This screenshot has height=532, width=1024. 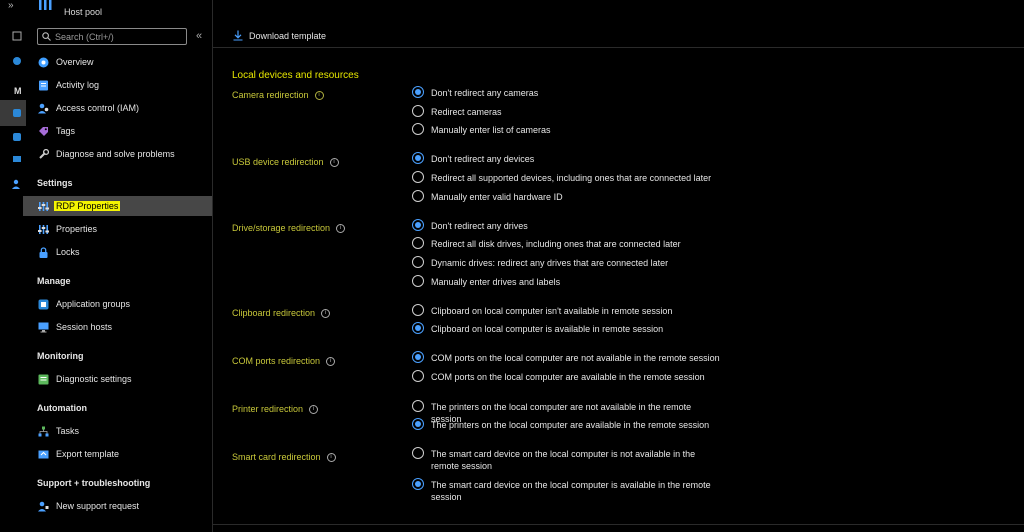 I want to click on search-icon, so click(x=46, y=36).